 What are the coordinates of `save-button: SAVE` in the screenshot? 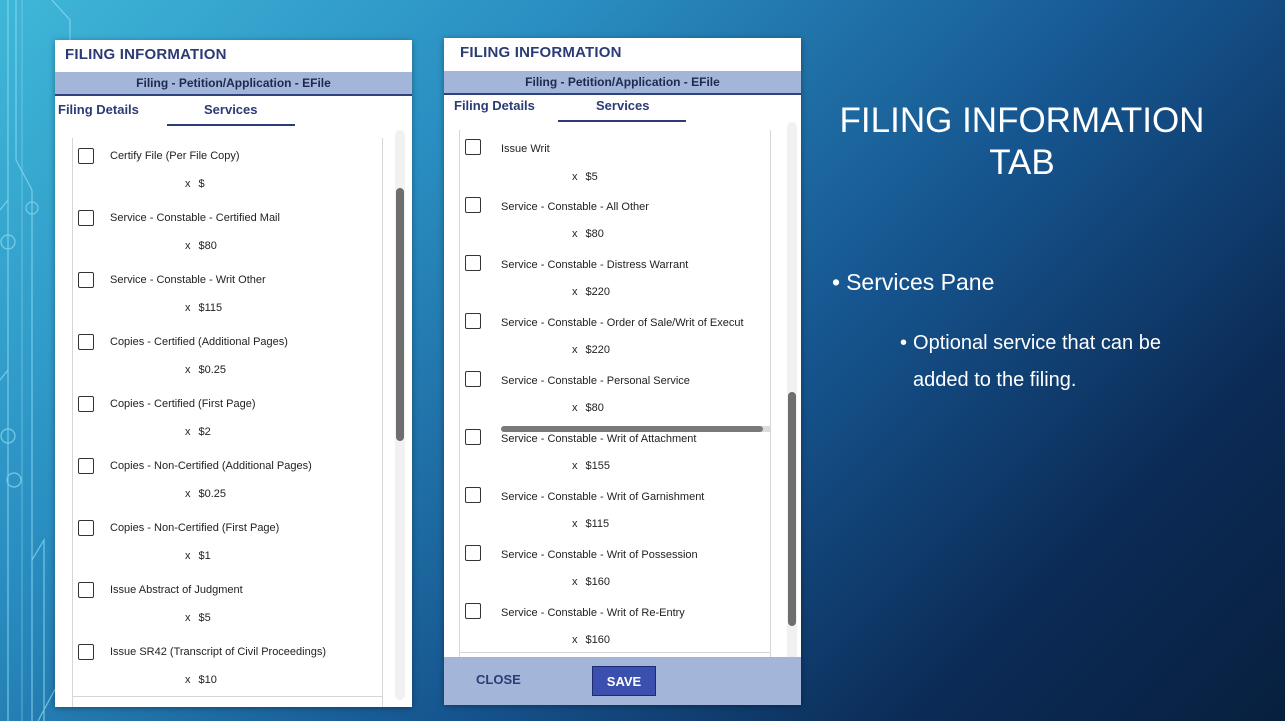 It's located at (624, 681).